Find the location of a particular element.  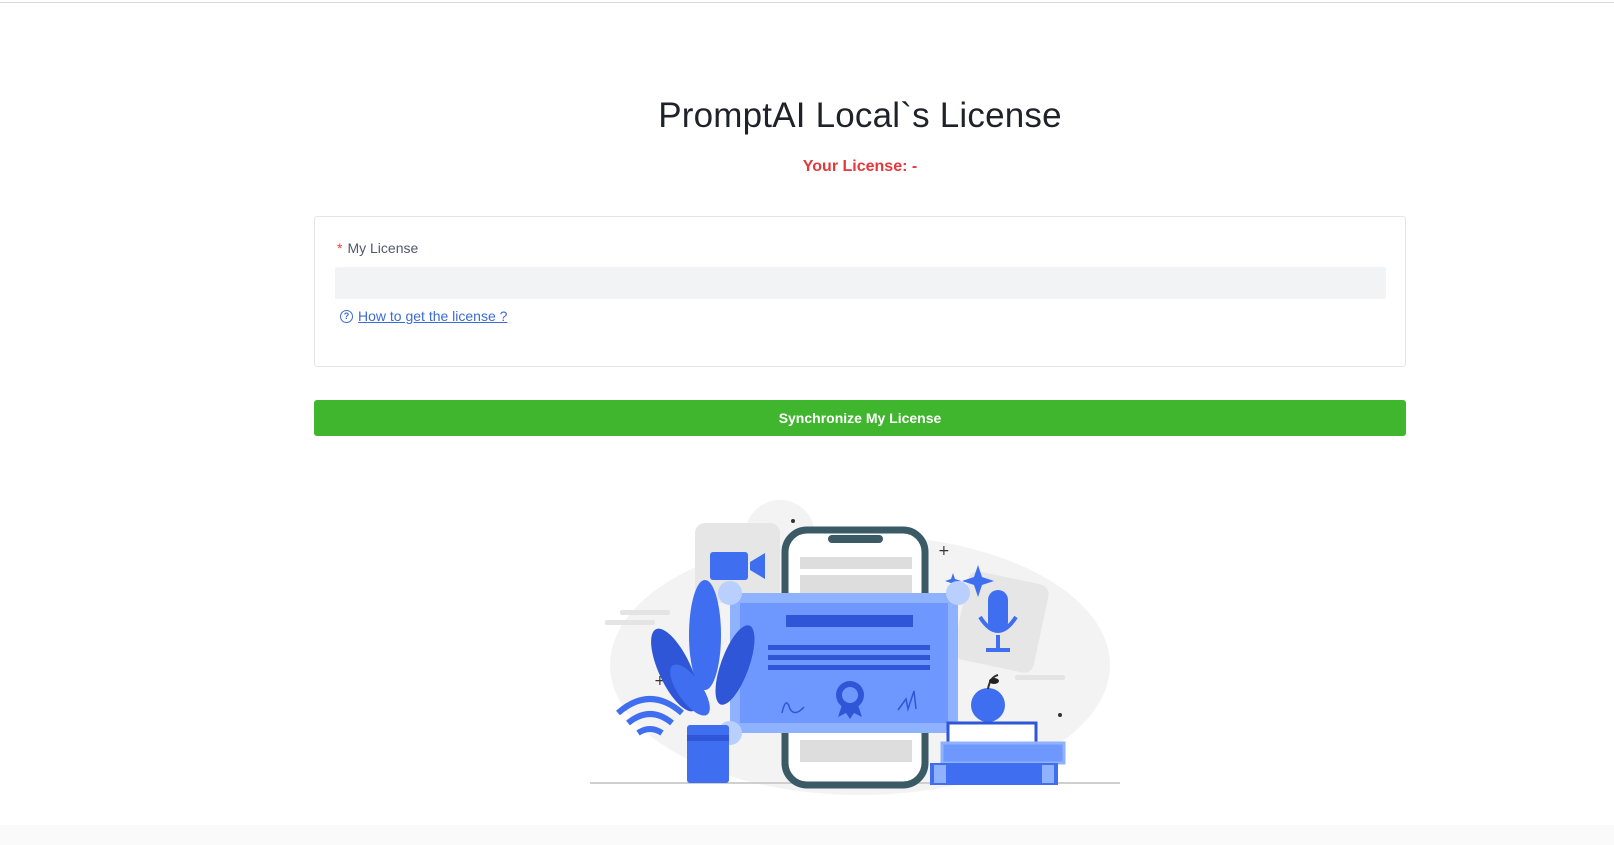

license-form-card: * My License ? How to get the license ? is located at coordinates (860, 291).